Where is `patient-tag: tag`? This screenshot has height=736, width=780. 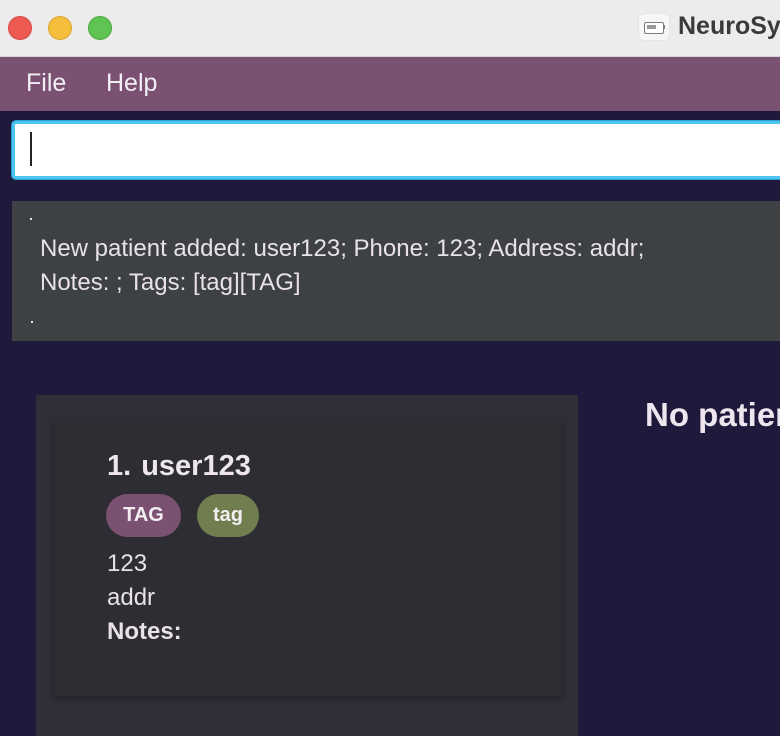
patient-tag: tag is located at coordinates (228, 515).